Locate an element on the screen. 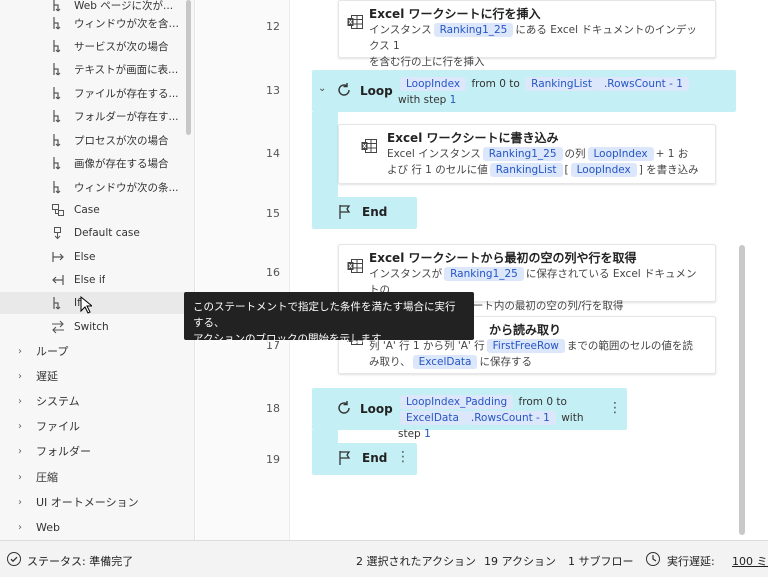  action-if: If is located at coordinates (95, 303).